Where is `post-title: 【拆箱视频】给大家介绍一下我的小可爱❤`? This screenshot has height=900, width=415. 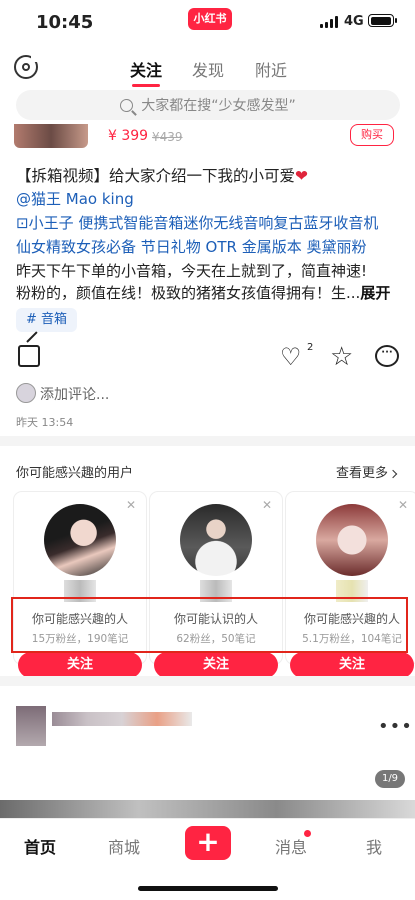
post-title: 【拆箱视频】给大家介绍一下我的小可爱❤ is located at coordinates (162, 175).